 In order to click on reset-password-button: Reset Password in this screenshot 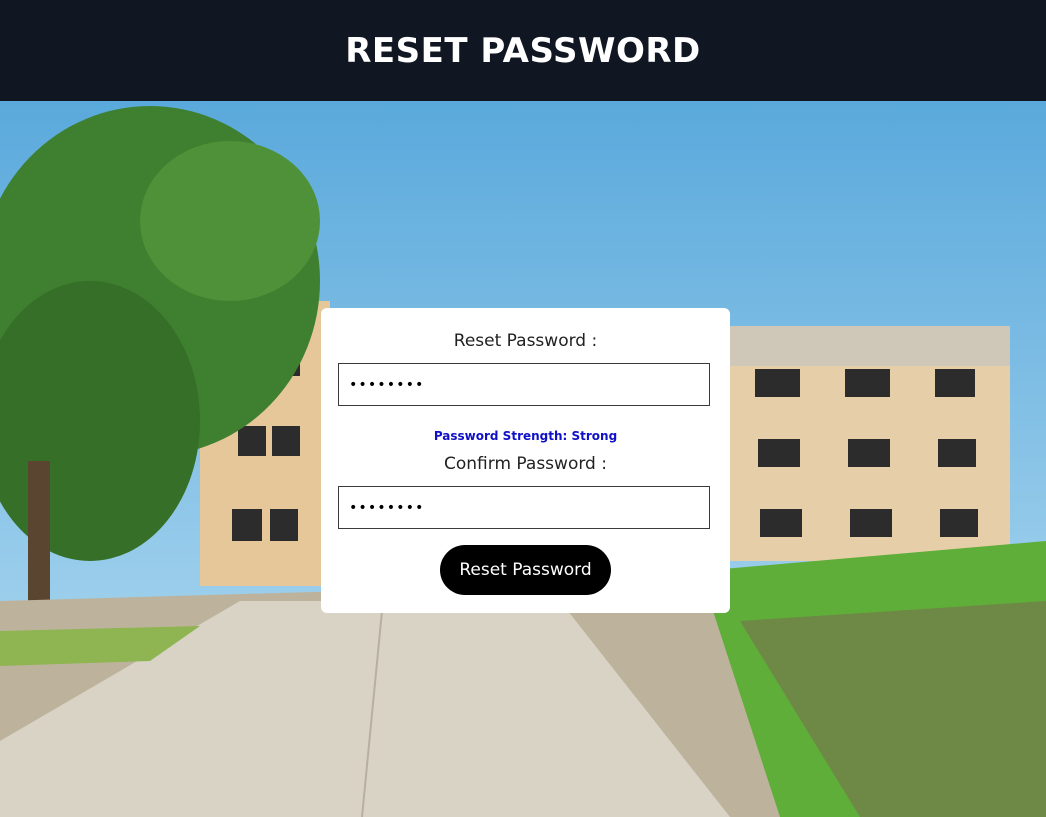, I will do `click(525, 570)`.